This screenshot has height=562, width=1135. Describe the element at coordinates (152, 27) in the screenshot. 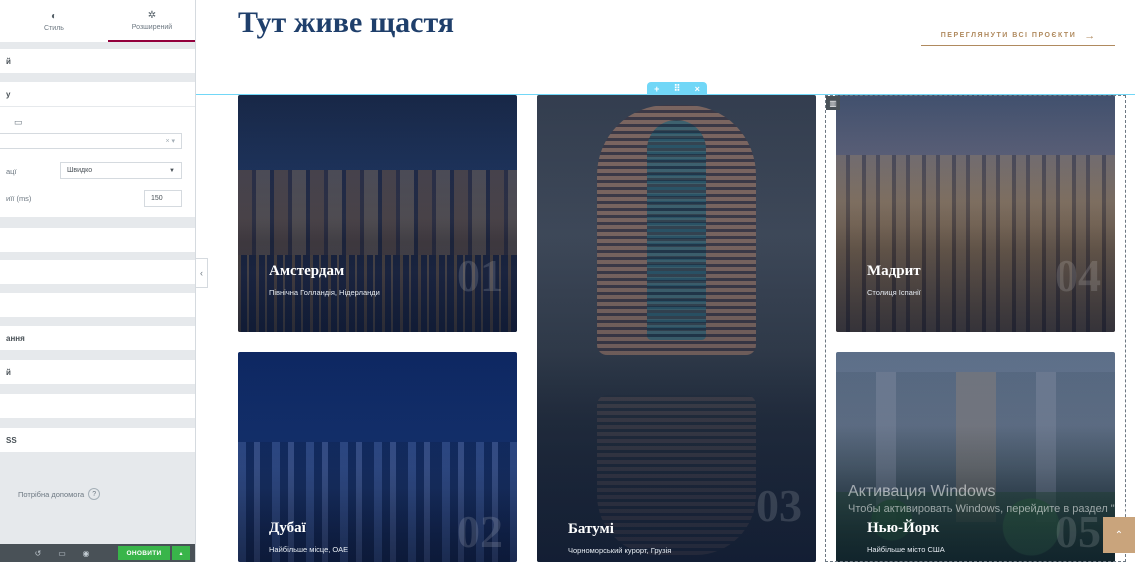

I see `tab-advanced-label: Розширений` at that location.